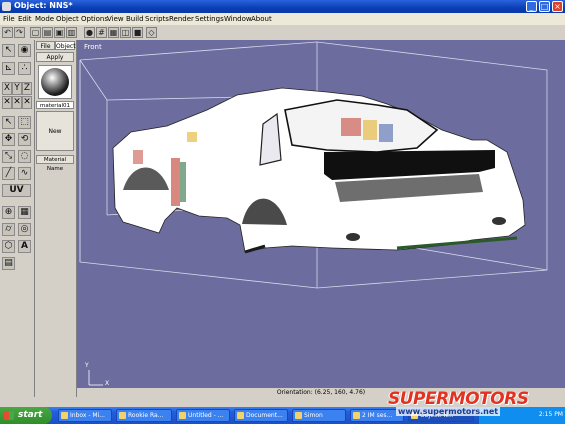 The height and width of the screenshot is (424, 565). I want to click on y-axis-icon: Y, so click(17, 88).